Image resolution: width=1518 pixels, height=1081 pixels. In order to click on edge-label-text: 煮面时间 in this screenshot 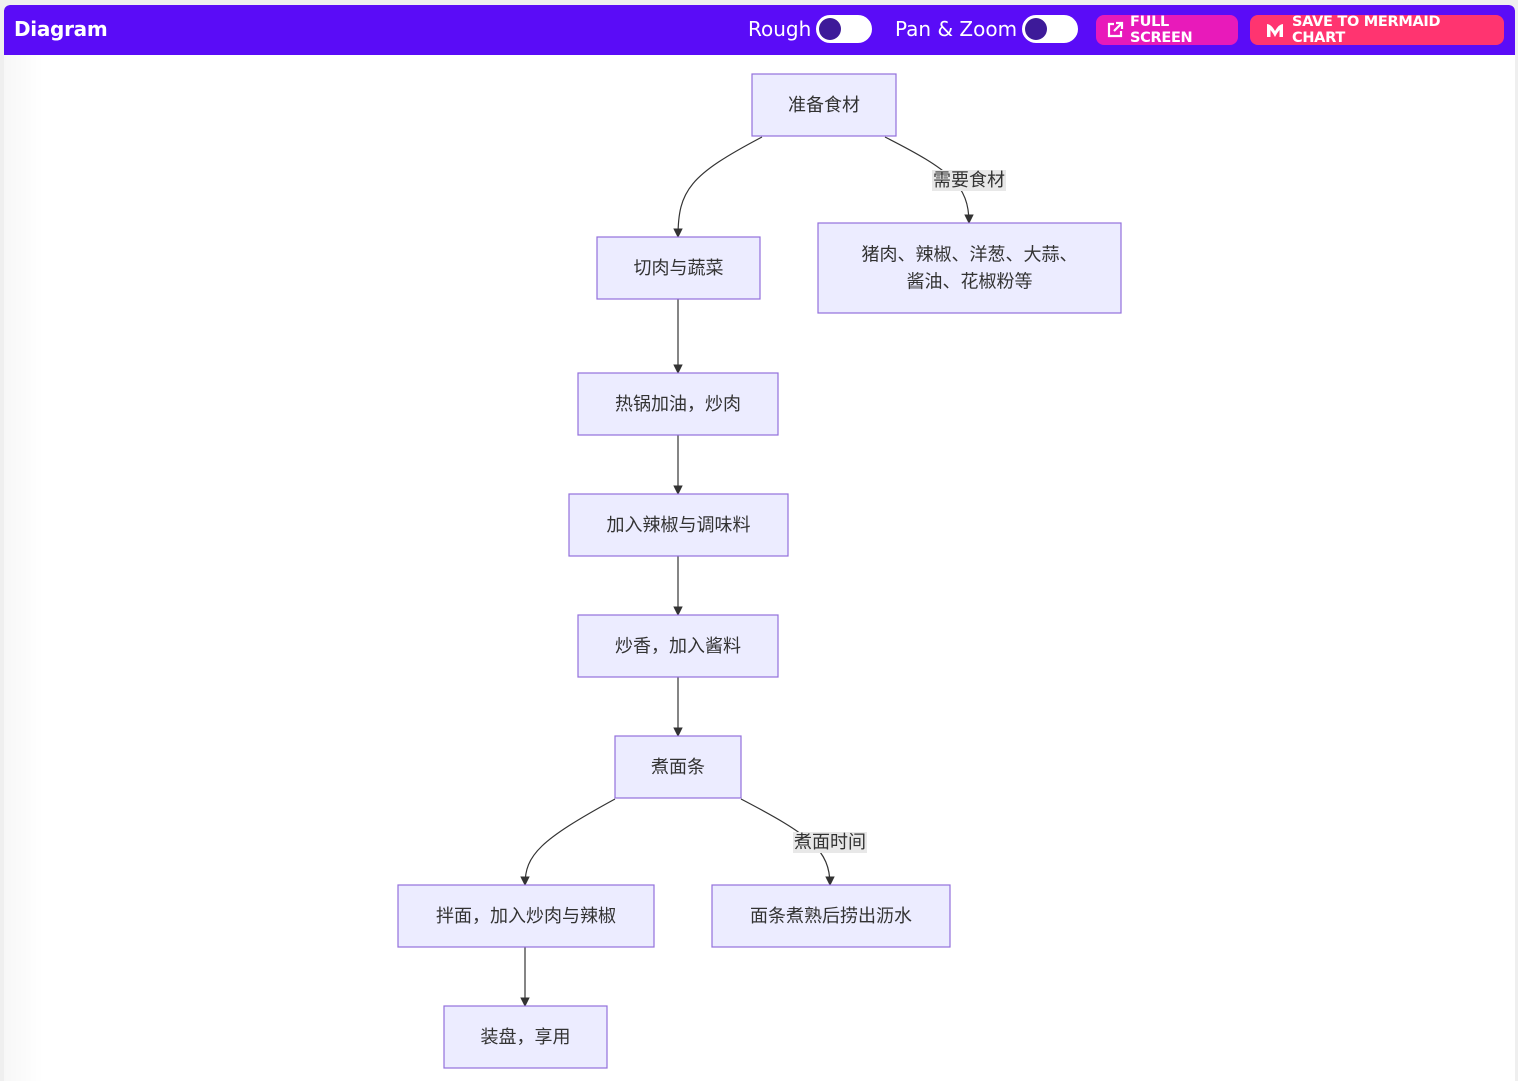, I will do `click(830, 842)`.